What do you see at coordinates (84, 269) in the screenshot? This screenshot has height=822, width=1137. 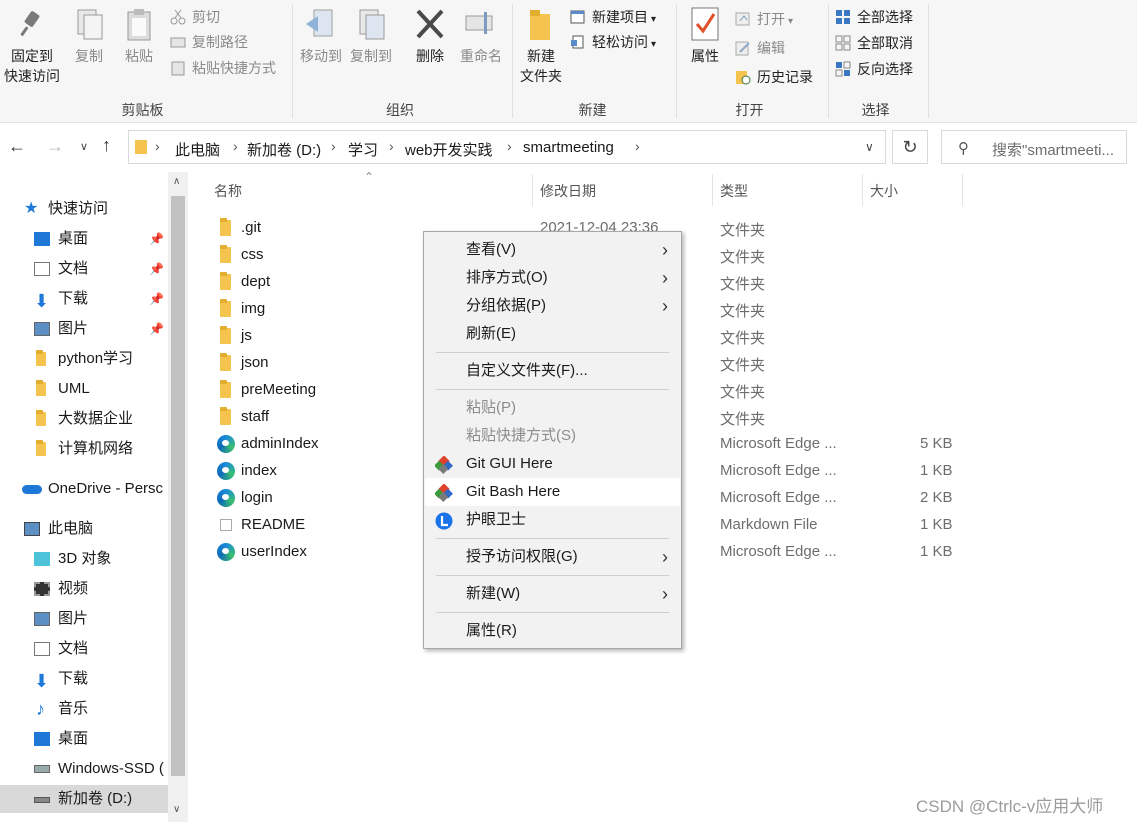 I see `nav-item-documents: 文档 📌` at bounding box center [84, 269].